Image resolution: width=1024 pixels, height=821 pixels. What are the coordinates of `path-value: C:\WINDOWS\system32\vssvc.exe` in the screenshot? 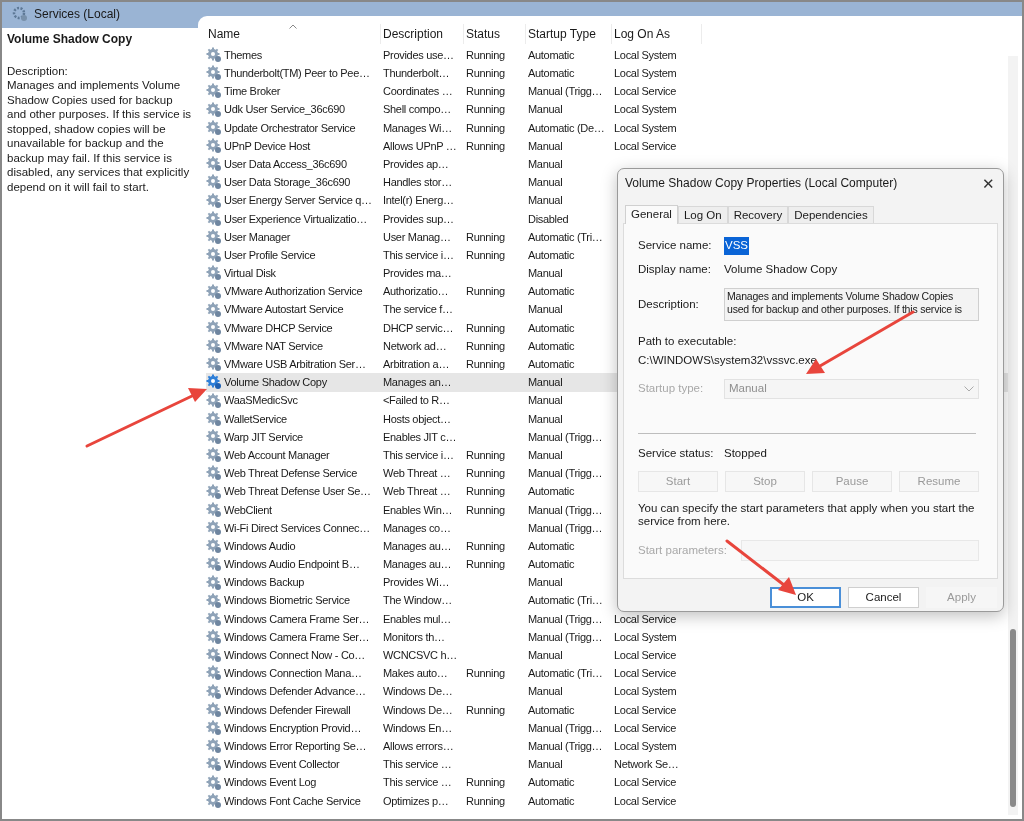 It's located at (728, 361).